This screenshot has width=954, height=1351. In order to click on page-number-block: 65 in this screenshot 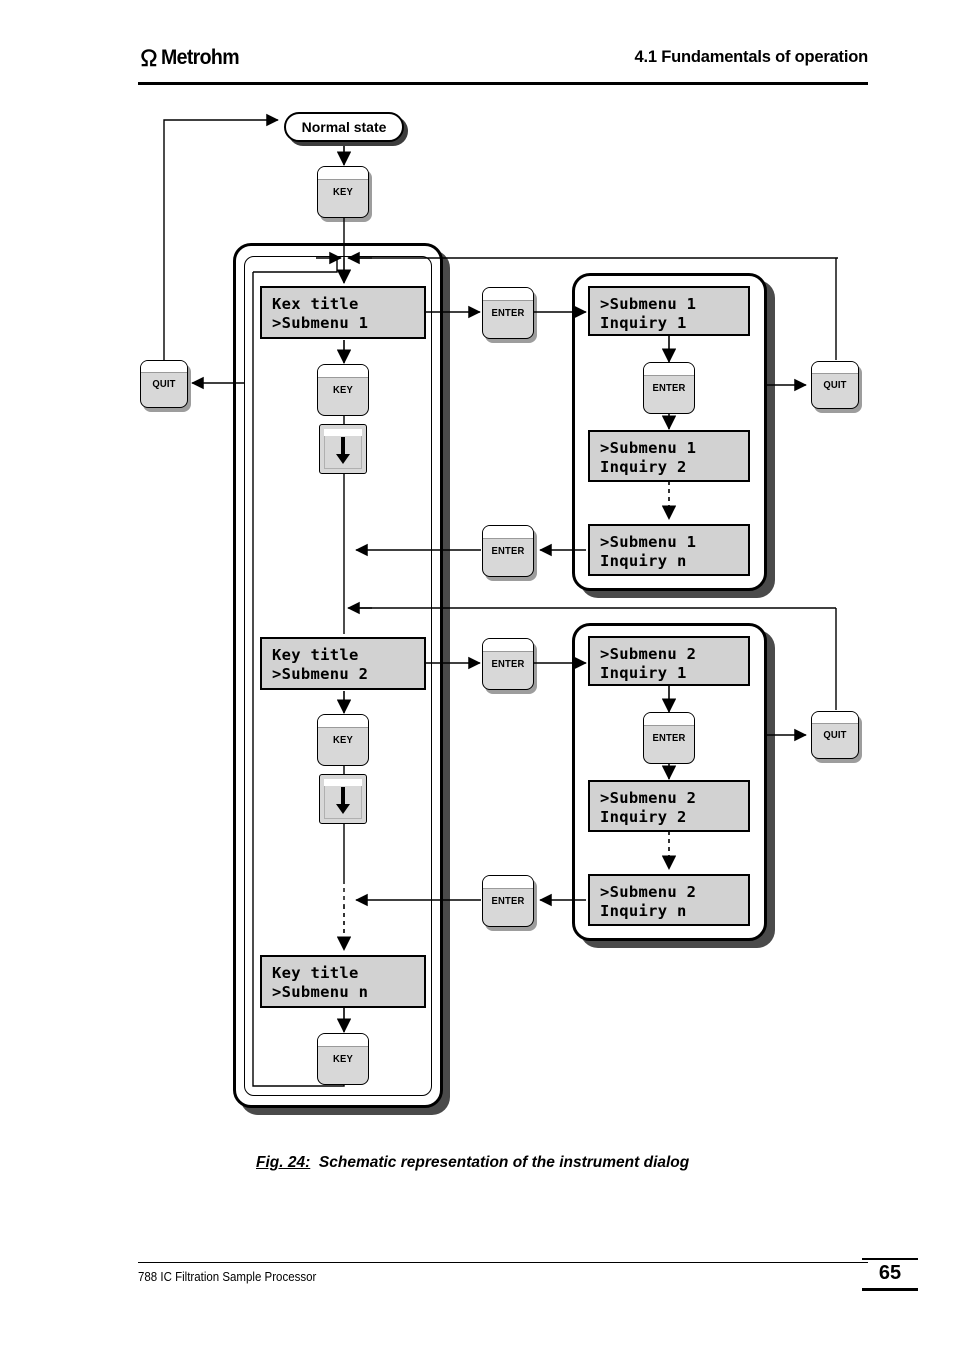, I will do `click(890, 1274)`.